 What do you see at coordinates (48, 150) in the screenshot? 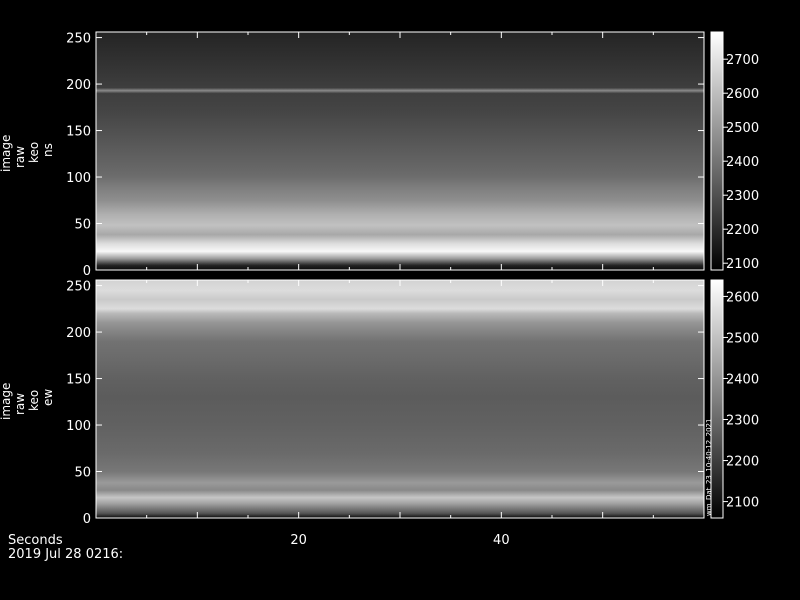
I see `panel-ns-ylabel-line-4: ns` at bounding box center [48, 150].